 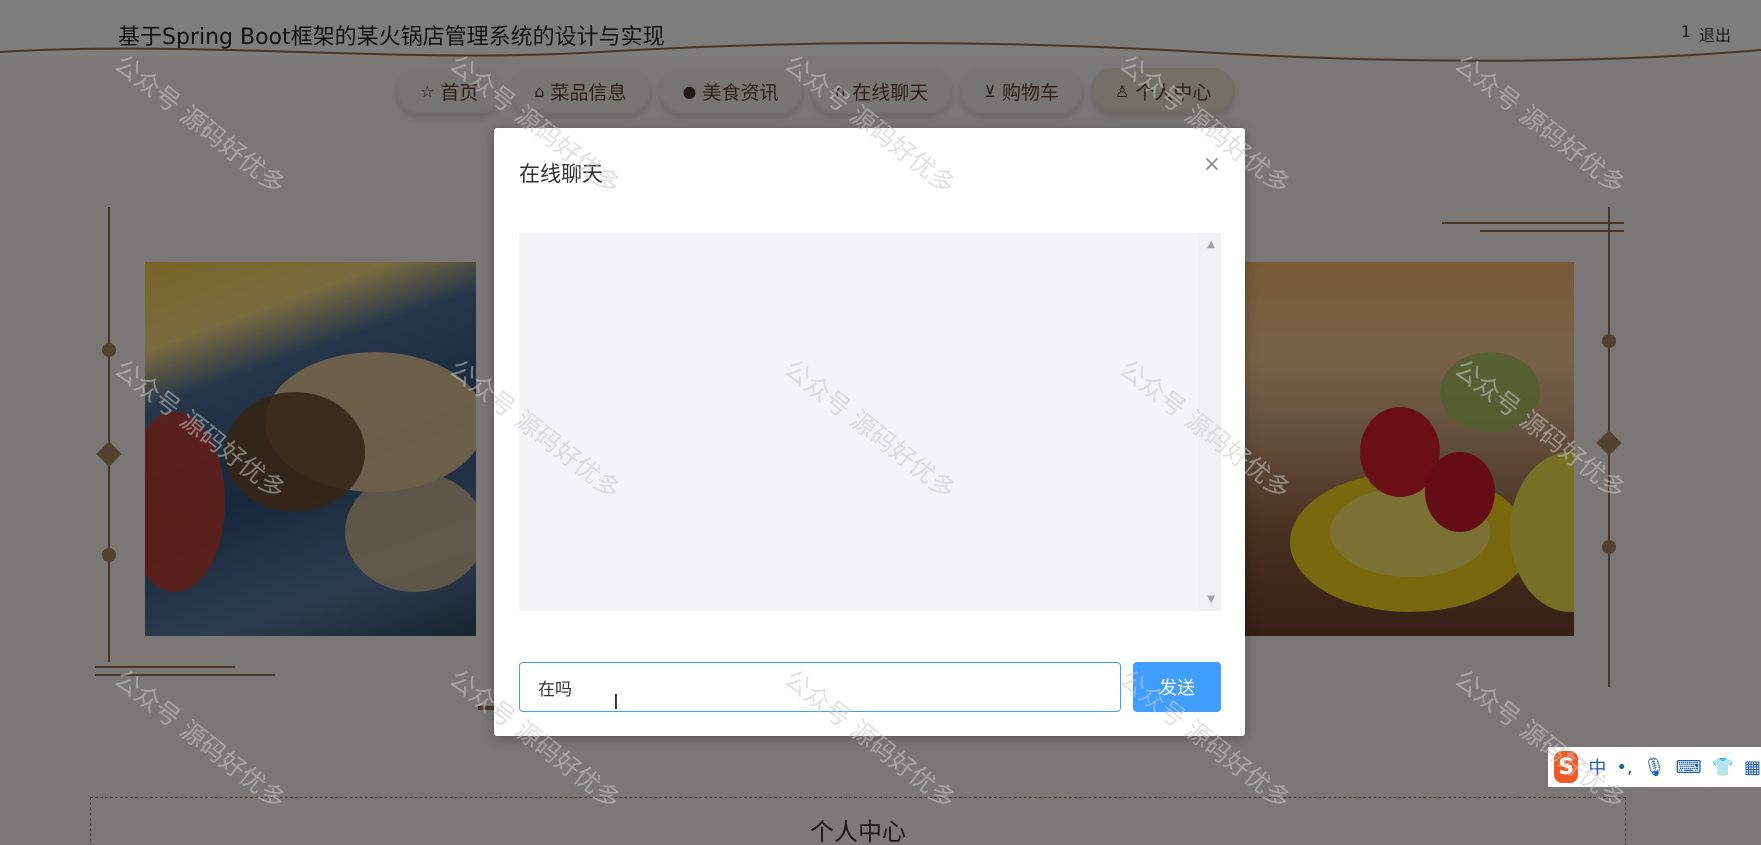 What do you see at coordinates (1597, 767) in the screenshot?
I see `ime-mode-toggle: 中` at bounding box center [1597, 767].